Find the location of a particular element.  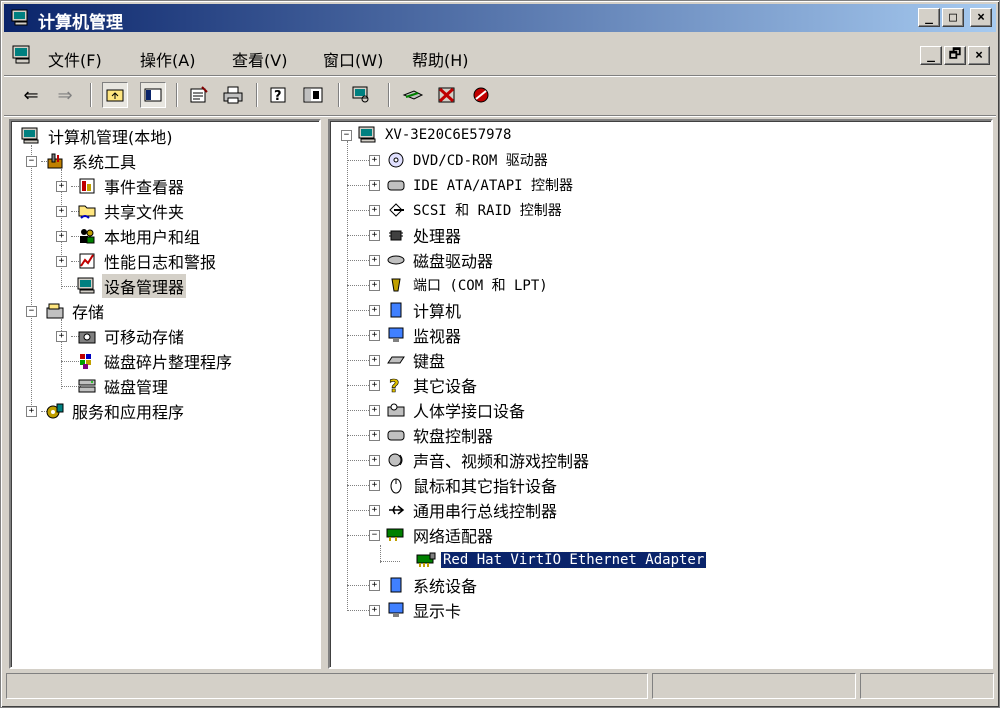

mdi-minimize-button: _ is located at coordinates (931, 55).